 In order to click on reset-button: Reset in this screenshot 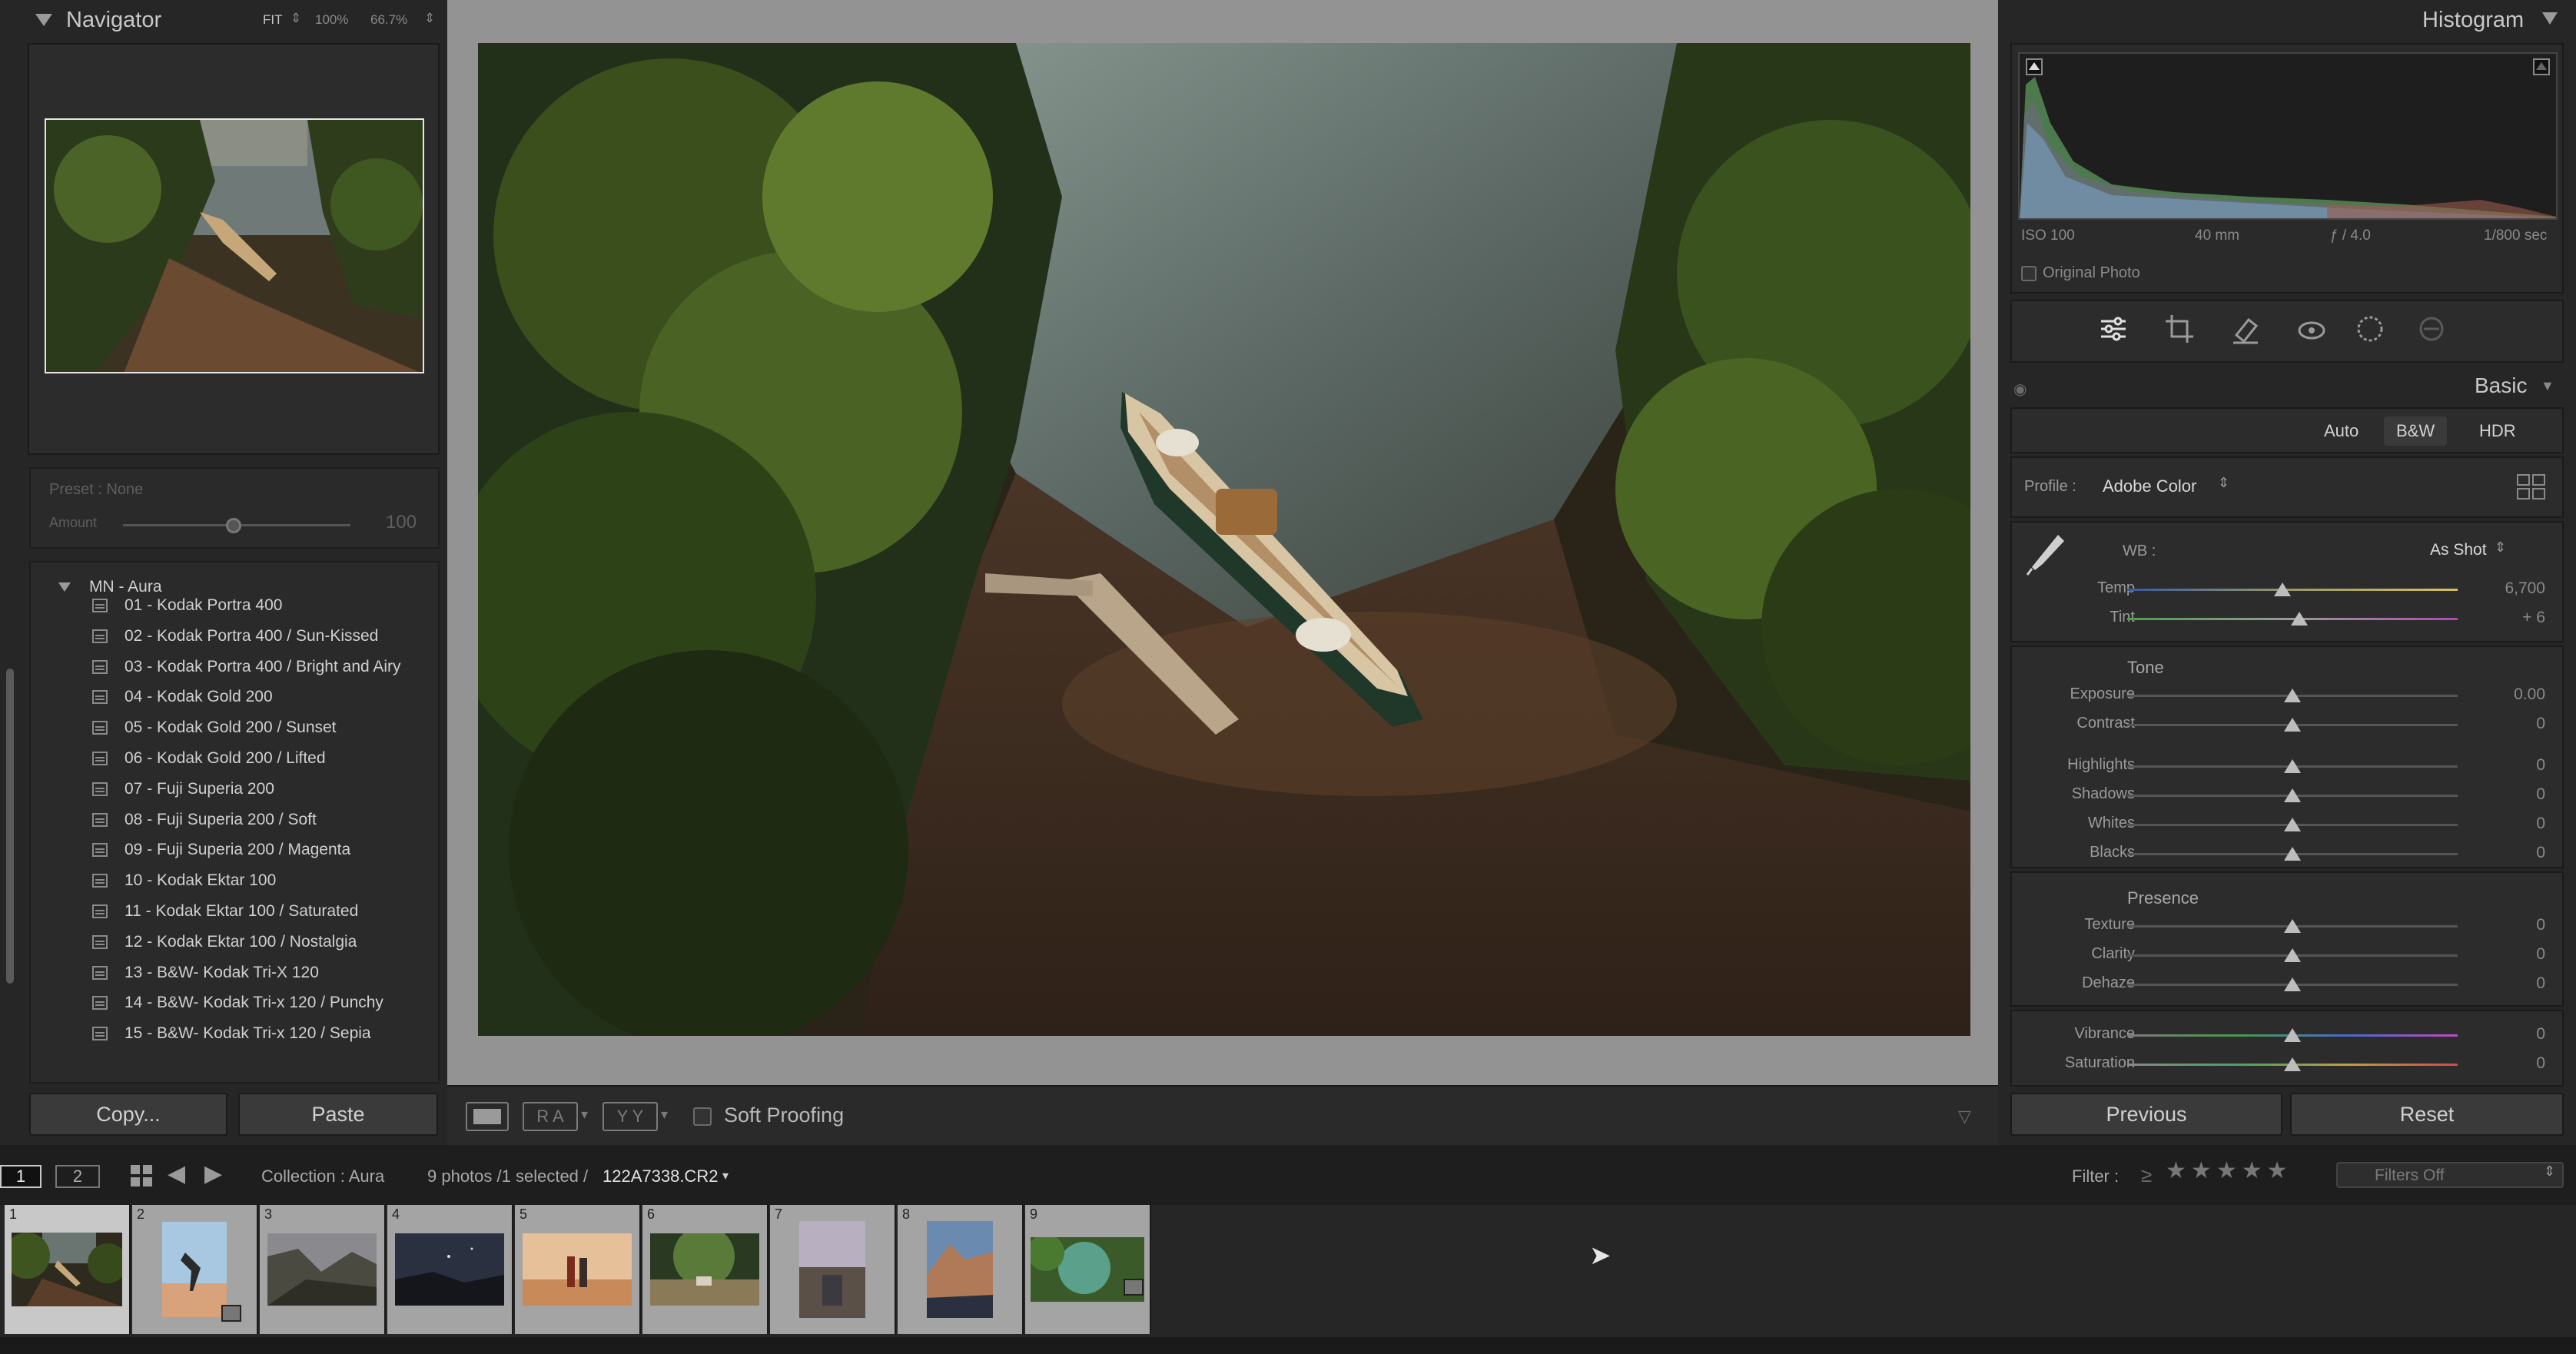, I will do `click(2427, 1114)`.